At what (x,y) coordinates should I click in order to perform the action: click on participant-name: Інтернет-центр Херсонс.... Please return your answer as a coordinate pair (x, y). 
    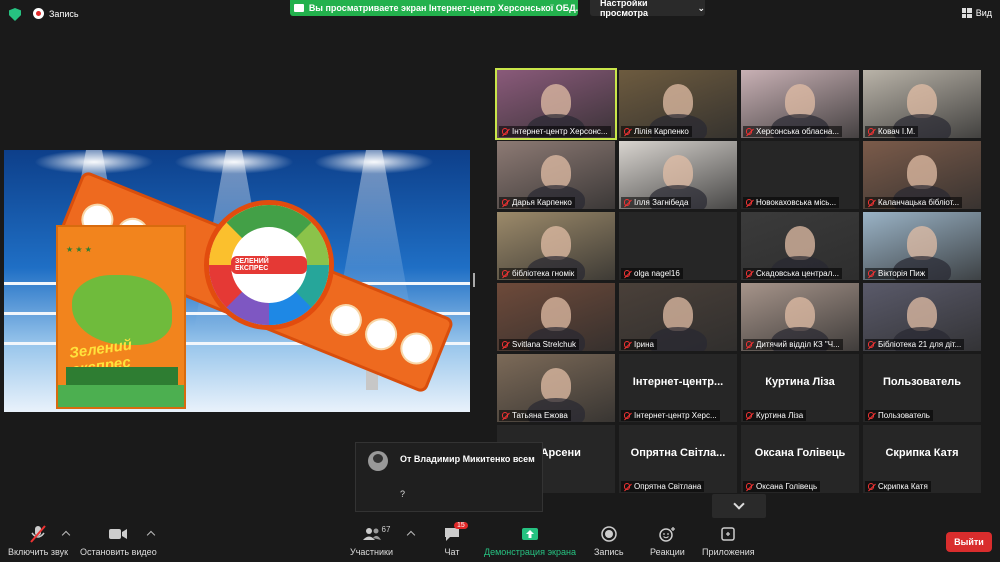
    Looking at the image, I should click on (555, 131).